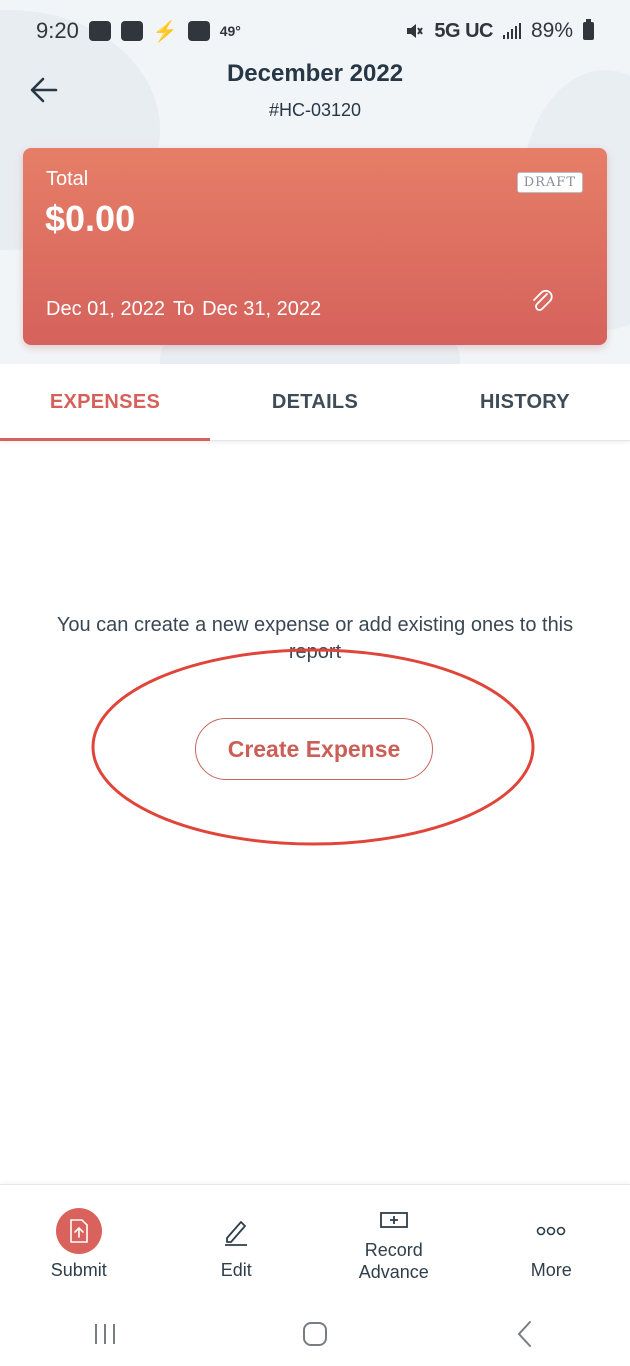 The width and height of the screenshot is (630, 1366). Describe the element at coordinates (67, 179) in the screenshot. I see `total-label: Total` at that location.